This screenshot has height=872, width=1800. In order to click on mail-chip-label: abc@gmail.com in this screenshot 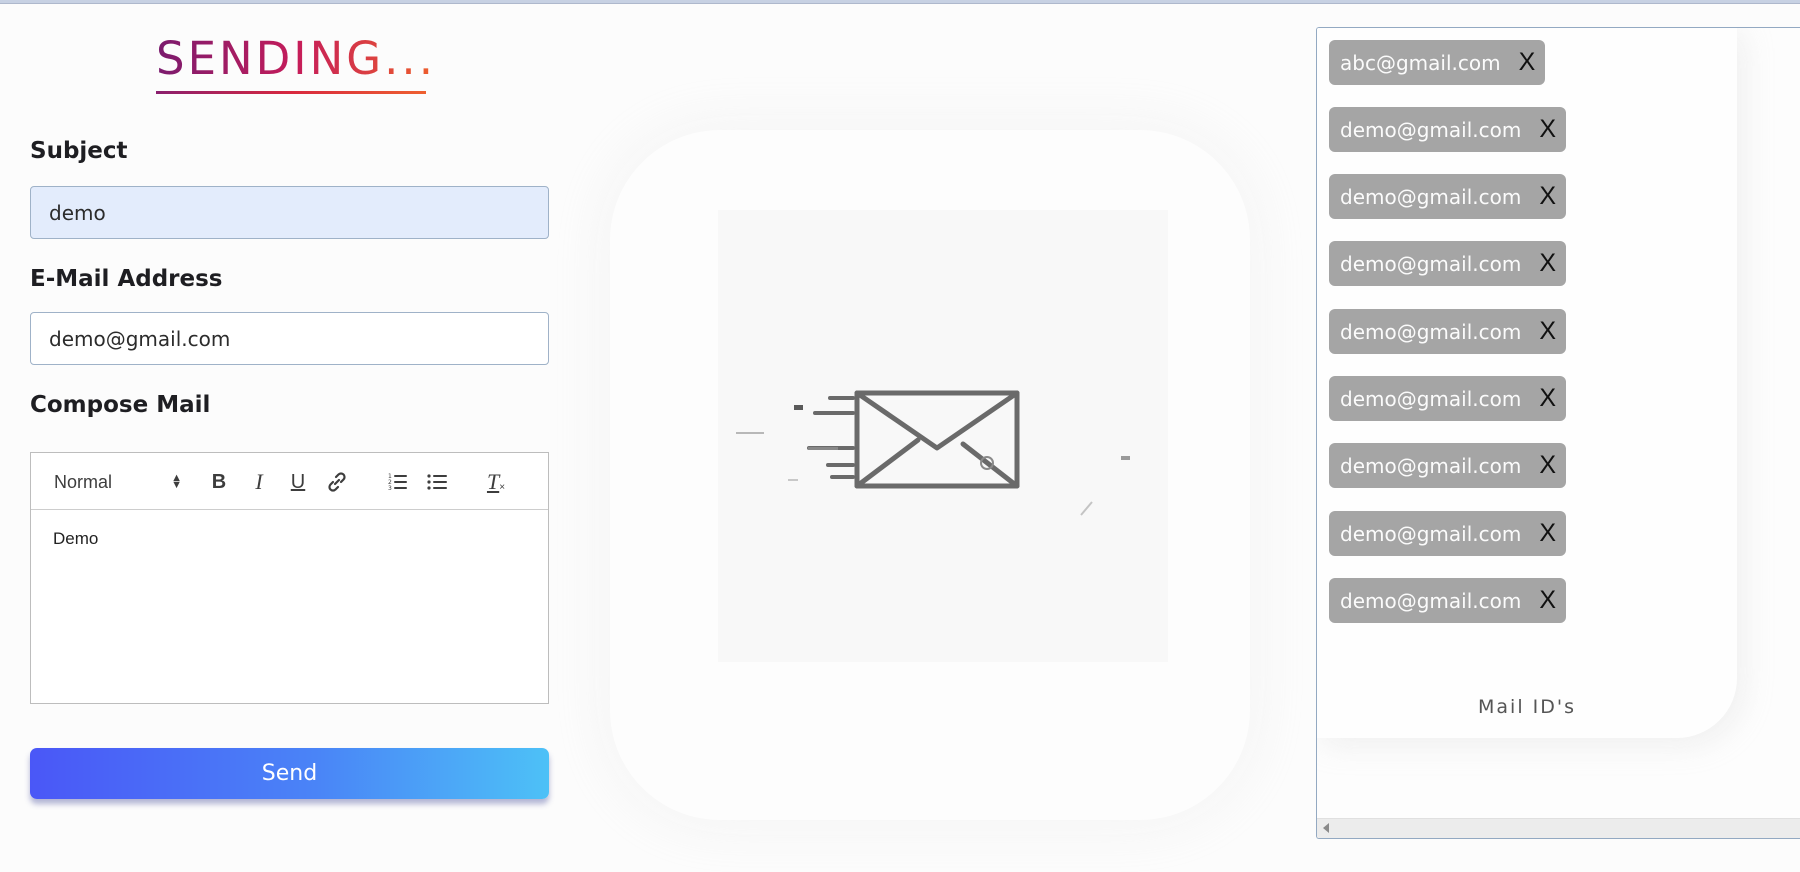, I will do `click(1420, 62)`.